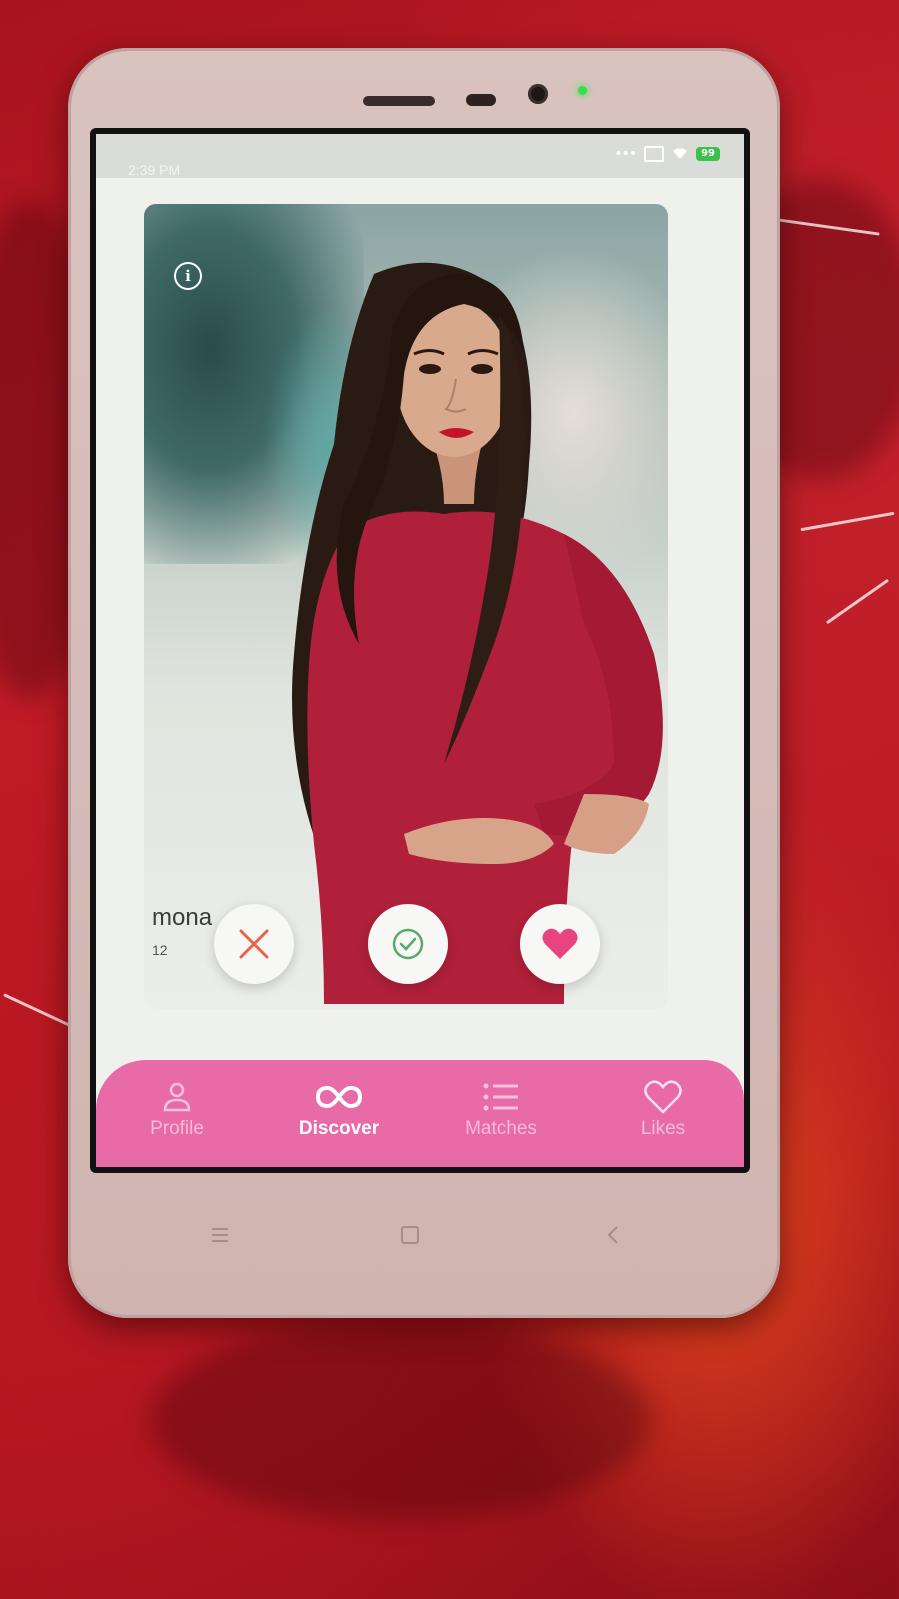 The image size is (899, 1599). Describe the element at coordinates (680, 153) in the screenshot. I see `wifi-icon` at that location.